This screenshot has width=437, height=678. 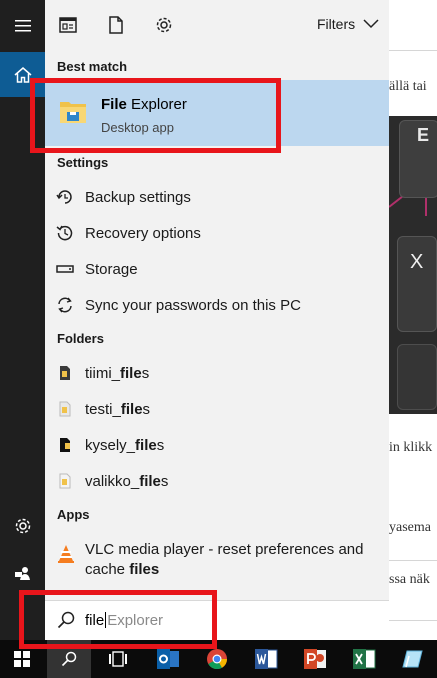 What do you see at coordinates (417, 262) in the screenshot?
I see `photo-key-label: X` at bounding box center [417, 262].